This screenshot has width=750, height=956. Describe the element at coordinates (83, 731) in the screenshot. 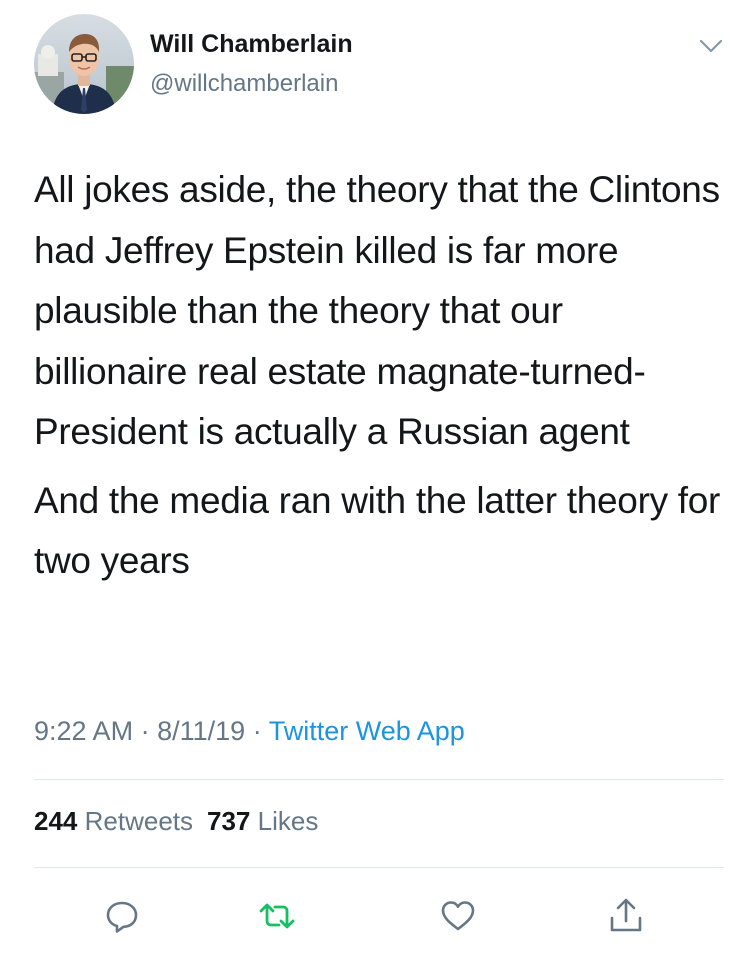

I see `tweet-time: 9:22 AM` at that location.